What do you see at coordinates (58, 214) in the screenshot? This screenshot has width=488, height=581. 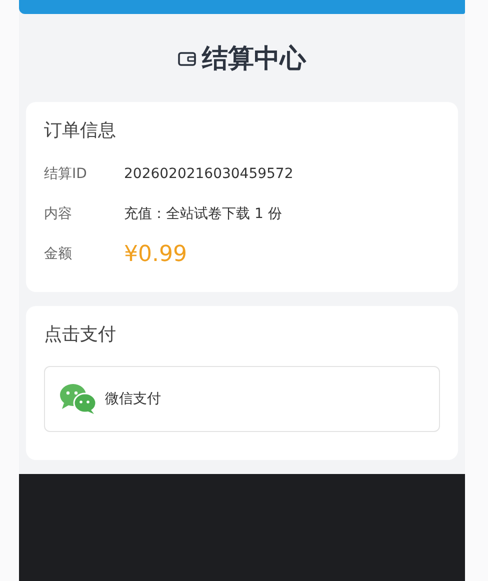 I see `field-label: 内容` at bounding box center [58, 214].